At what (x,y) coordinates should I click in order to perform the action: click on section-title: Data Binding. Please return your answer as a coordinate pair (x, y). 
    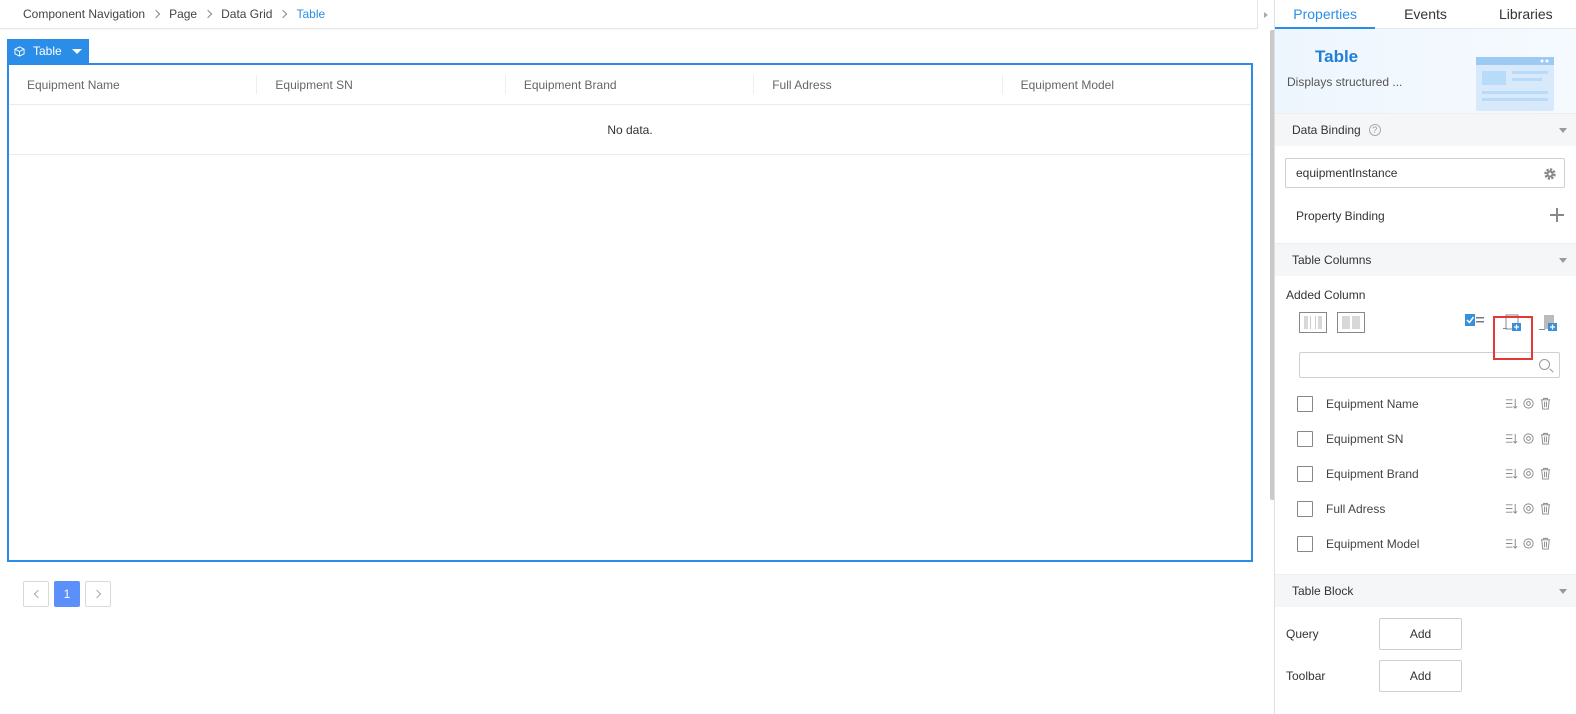
    Looking at the image, I should click on (1326, 130).